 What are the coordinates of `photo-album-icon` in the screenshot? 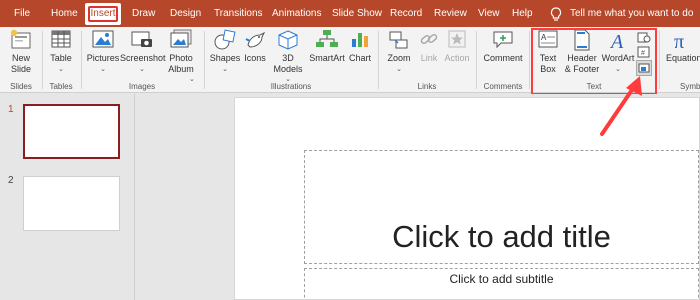 It's located at (181, 38).